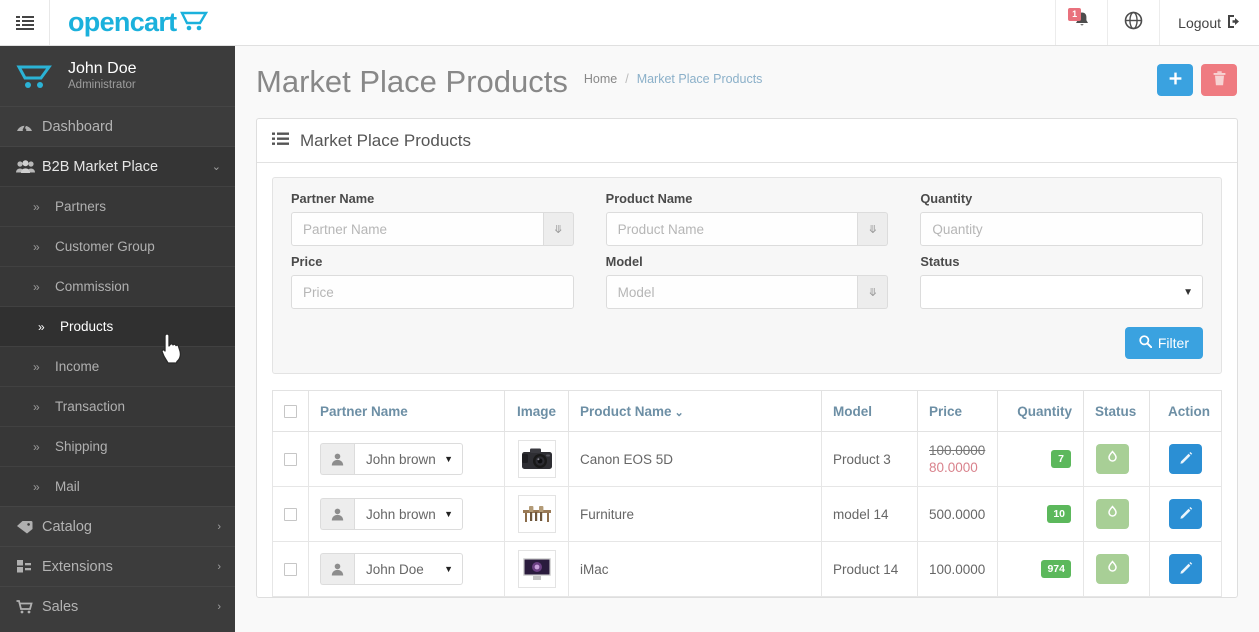  I want to click on menu-toggle-icon, so click(25, 22).